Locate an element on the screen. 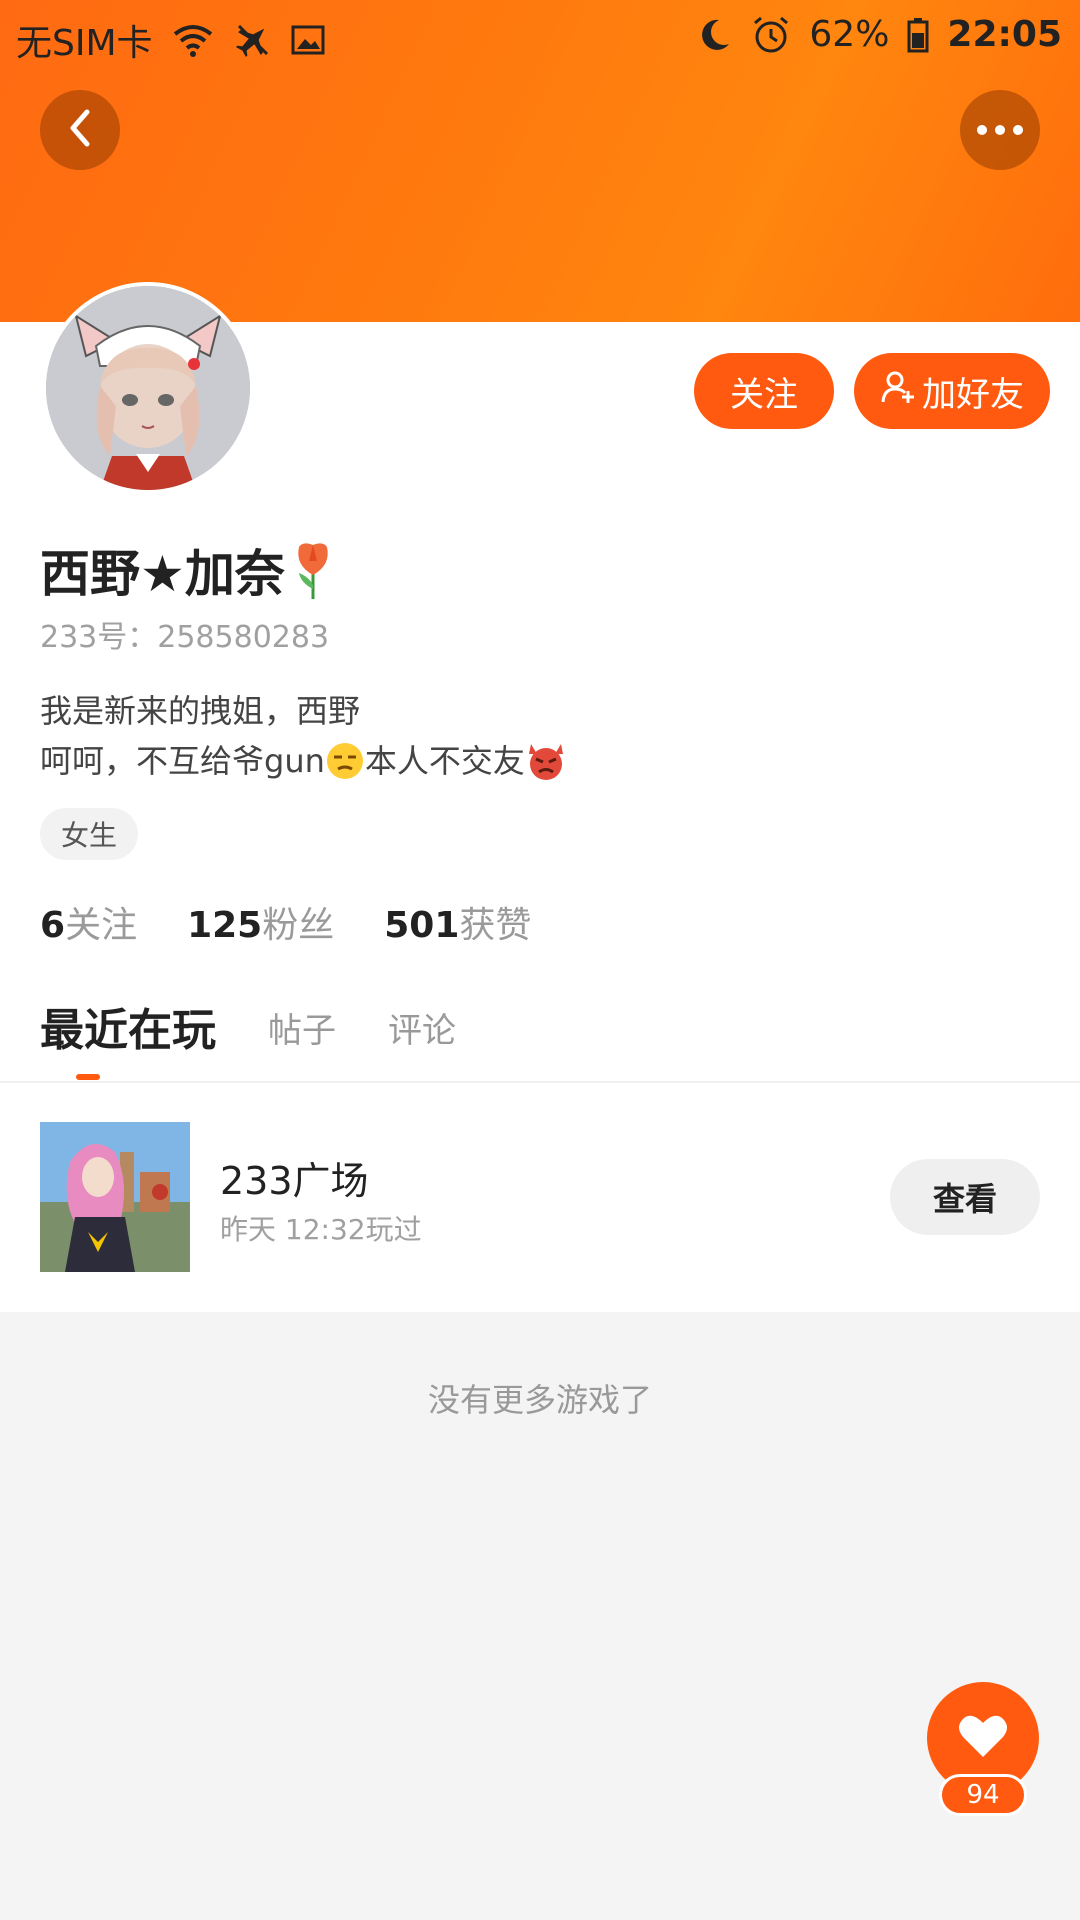  profile-name: 西野★加奈 is located at coordinates (162, 574).